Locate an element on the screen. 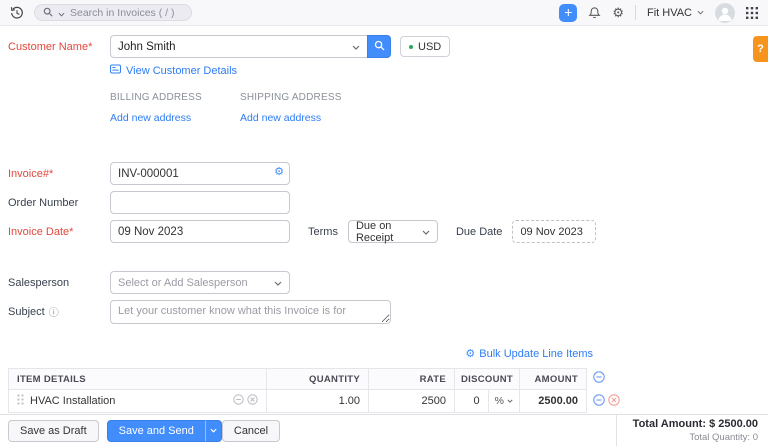  org-selector: Fit HVAC is located at coordinates (675, 13).